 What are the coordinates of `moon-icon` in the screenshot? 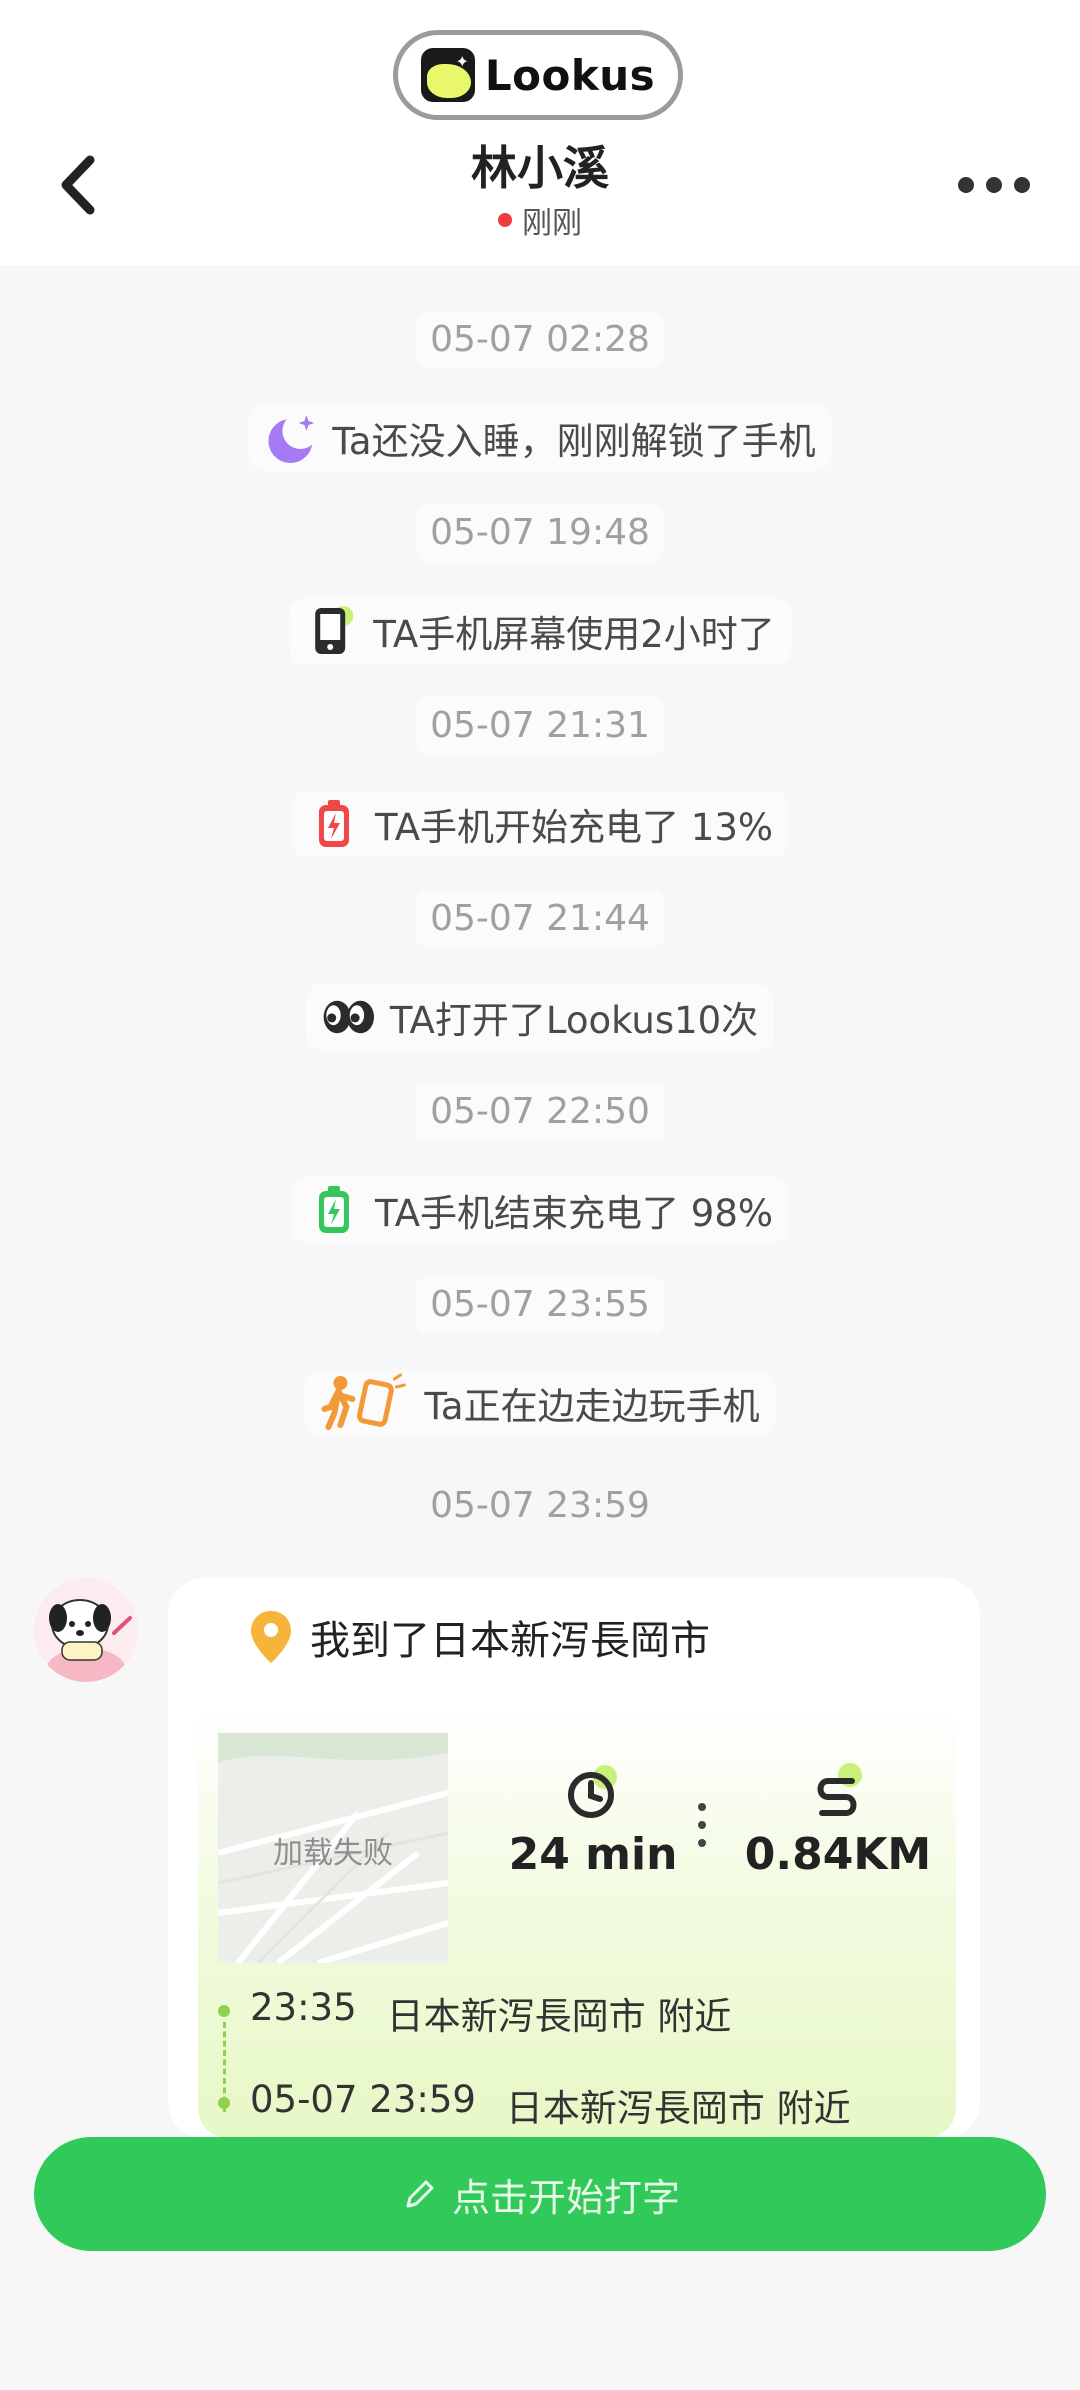 It's located at (291, 438).